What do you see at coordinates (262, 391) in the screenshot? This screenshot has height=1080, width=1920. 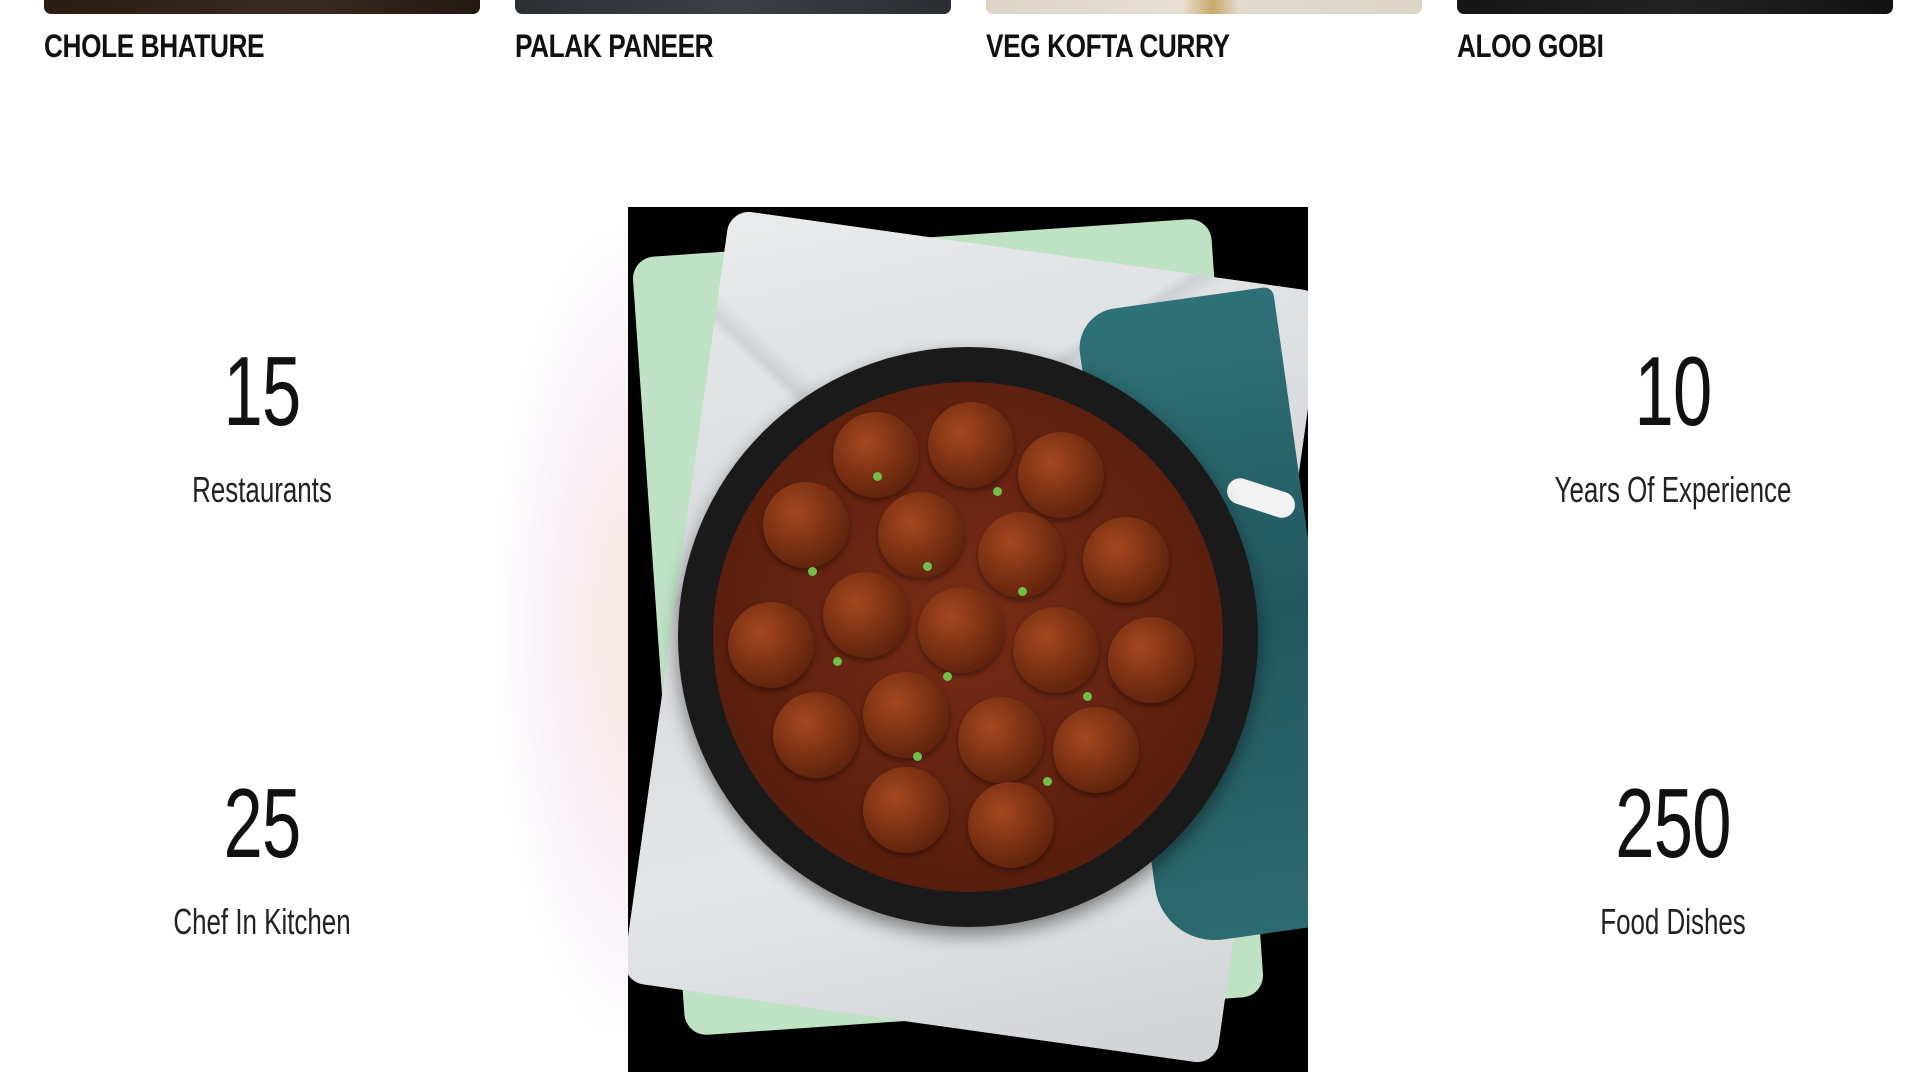 I see `stat-number: 15` at bounding box center [262, 391].